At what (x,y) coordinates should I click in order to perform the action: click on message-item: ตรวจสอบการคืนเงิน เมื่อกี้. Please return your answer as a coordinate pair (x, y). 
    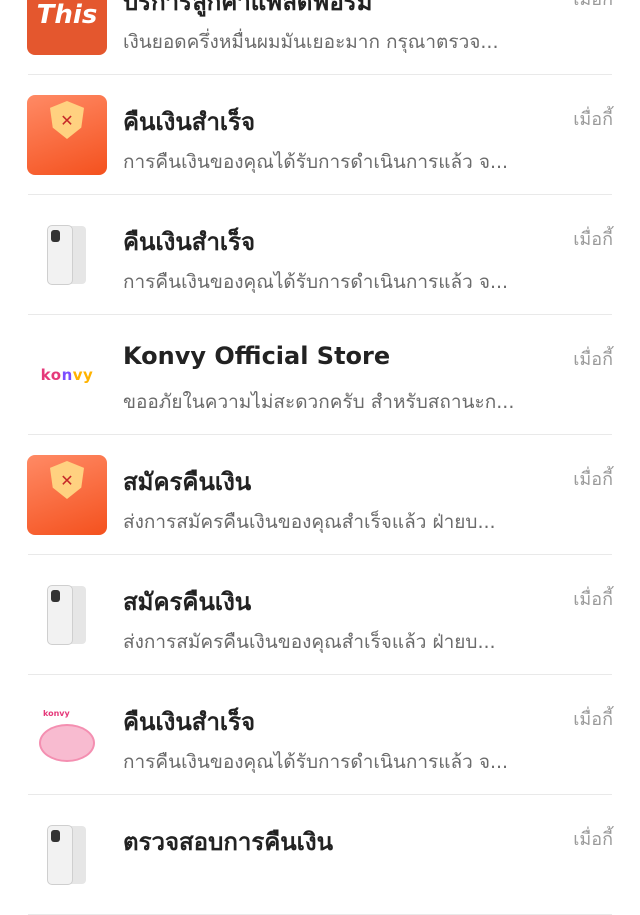
    Looking at the image, I should click on (320, 855).